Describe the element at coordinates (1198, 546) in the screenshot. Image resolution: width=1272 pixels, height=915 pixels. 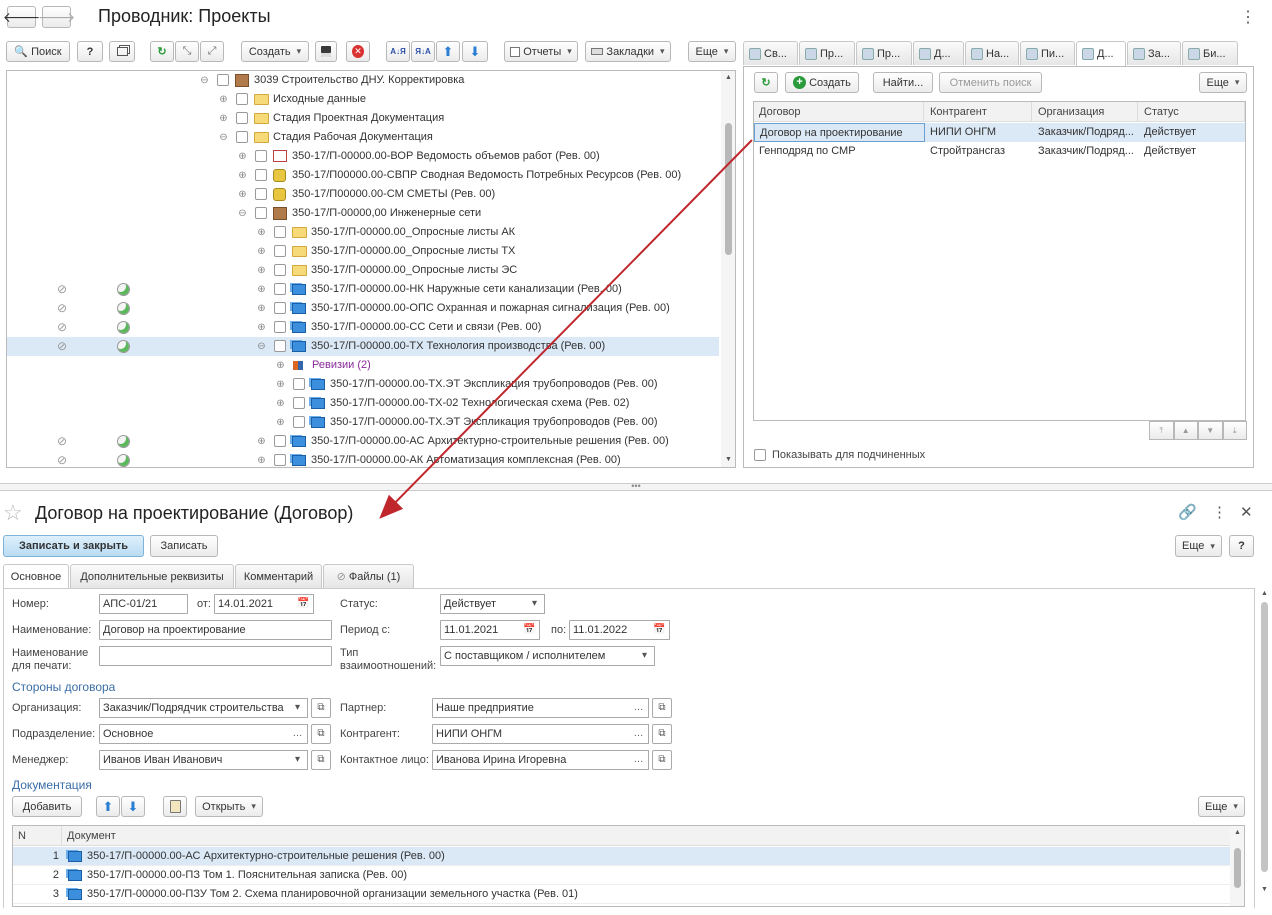
I see `form-more-button: Еще` at that location.